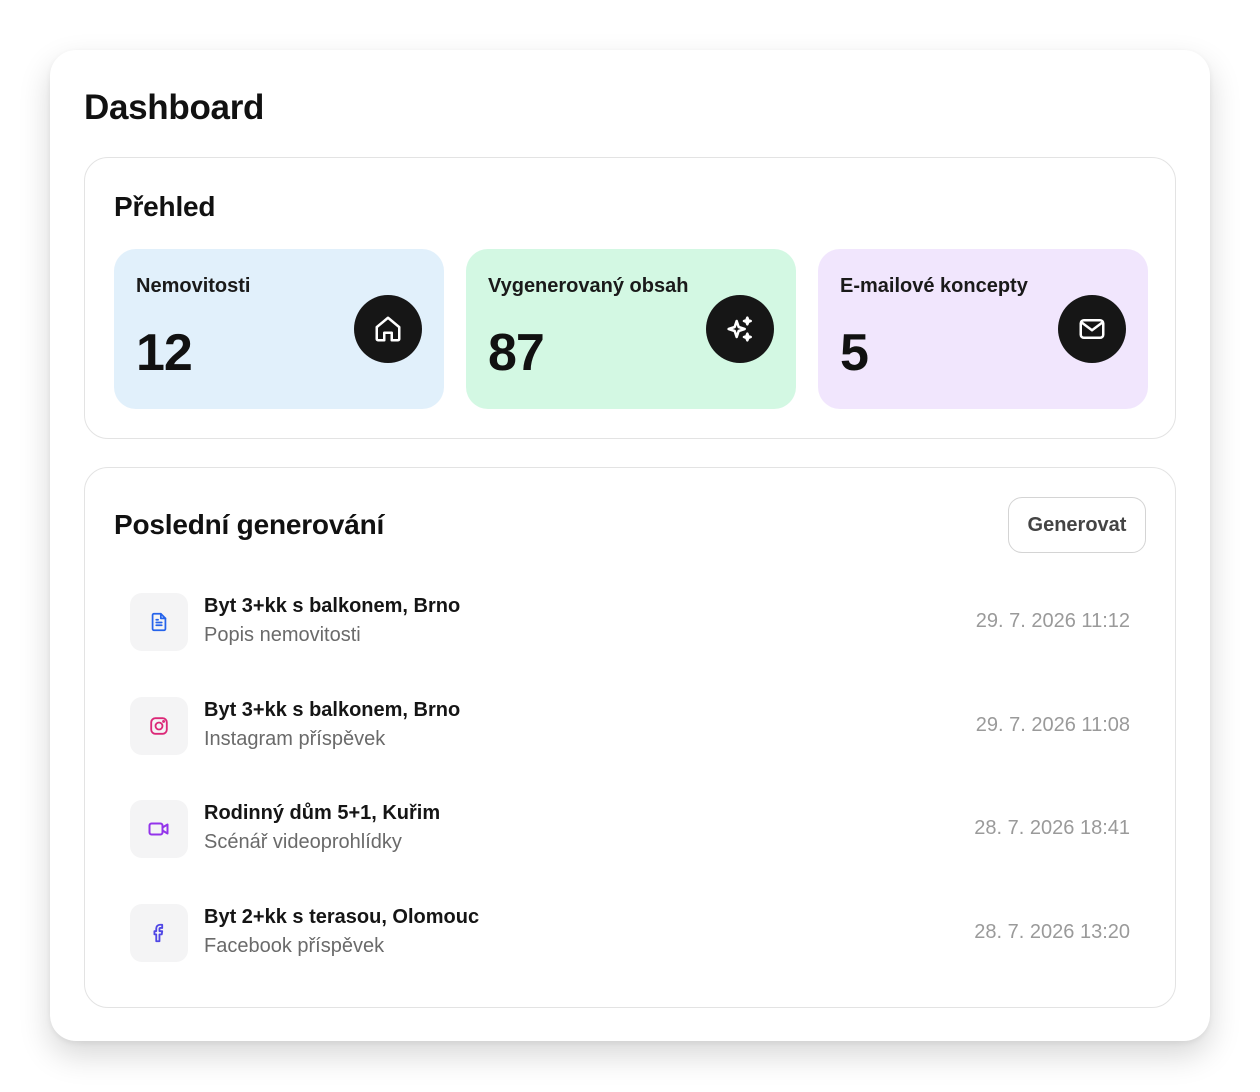 The width and height of the screenshot is (1260, 1092). I want to click on page-title: Dashboard, so click(174, 107).